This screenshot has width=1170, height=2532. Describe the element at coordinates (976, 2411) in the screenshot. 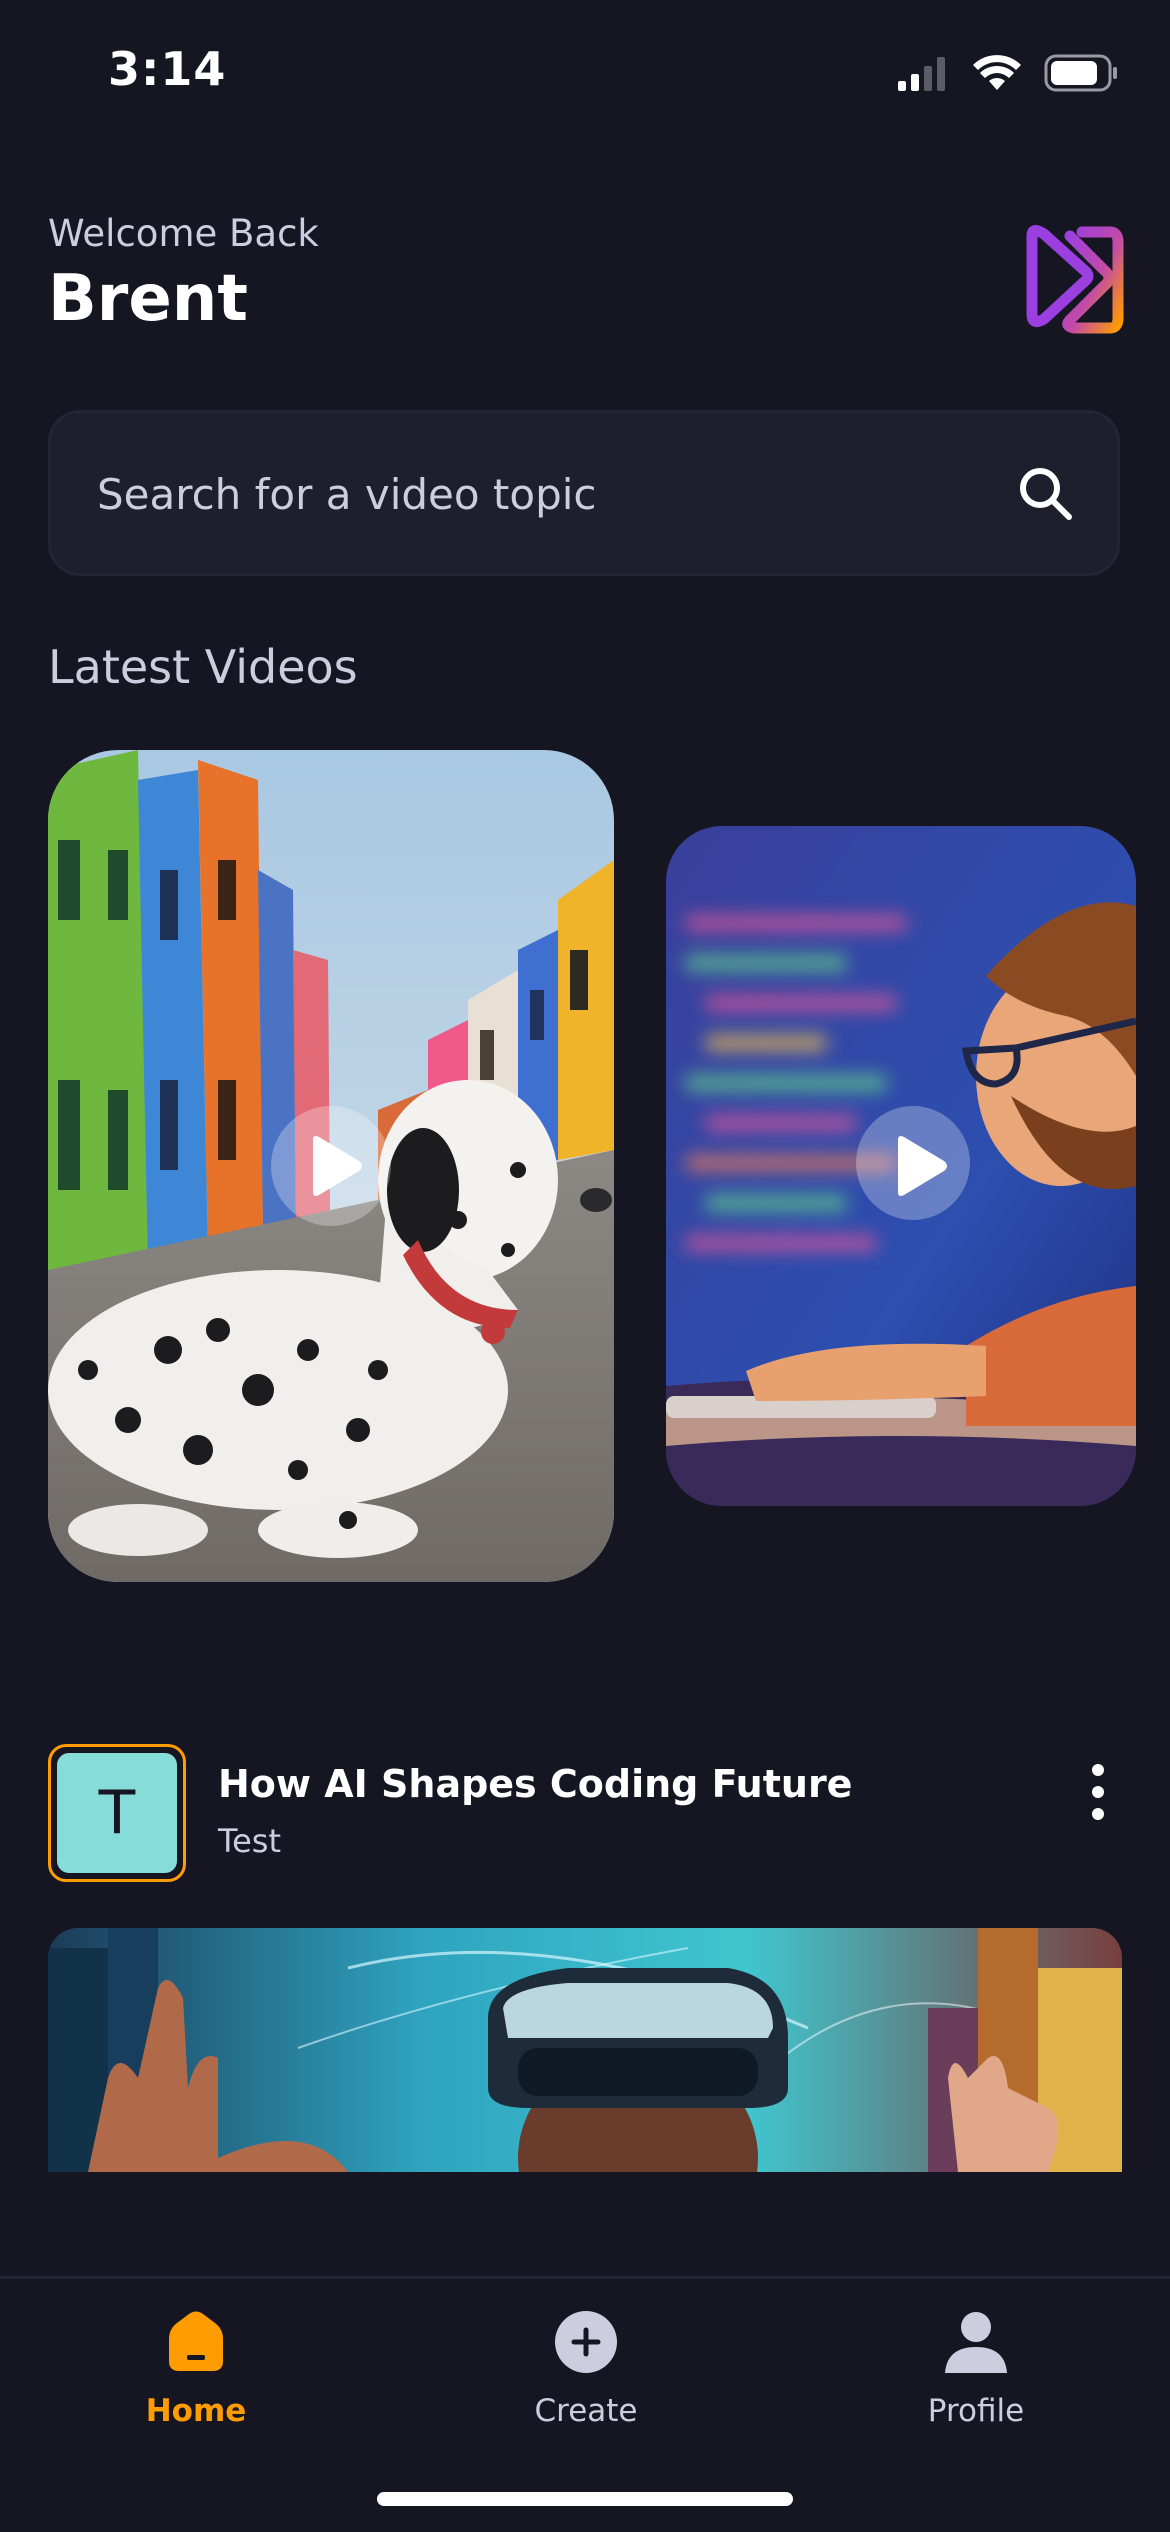

I see `tab-profile-label: Profile` at that location.